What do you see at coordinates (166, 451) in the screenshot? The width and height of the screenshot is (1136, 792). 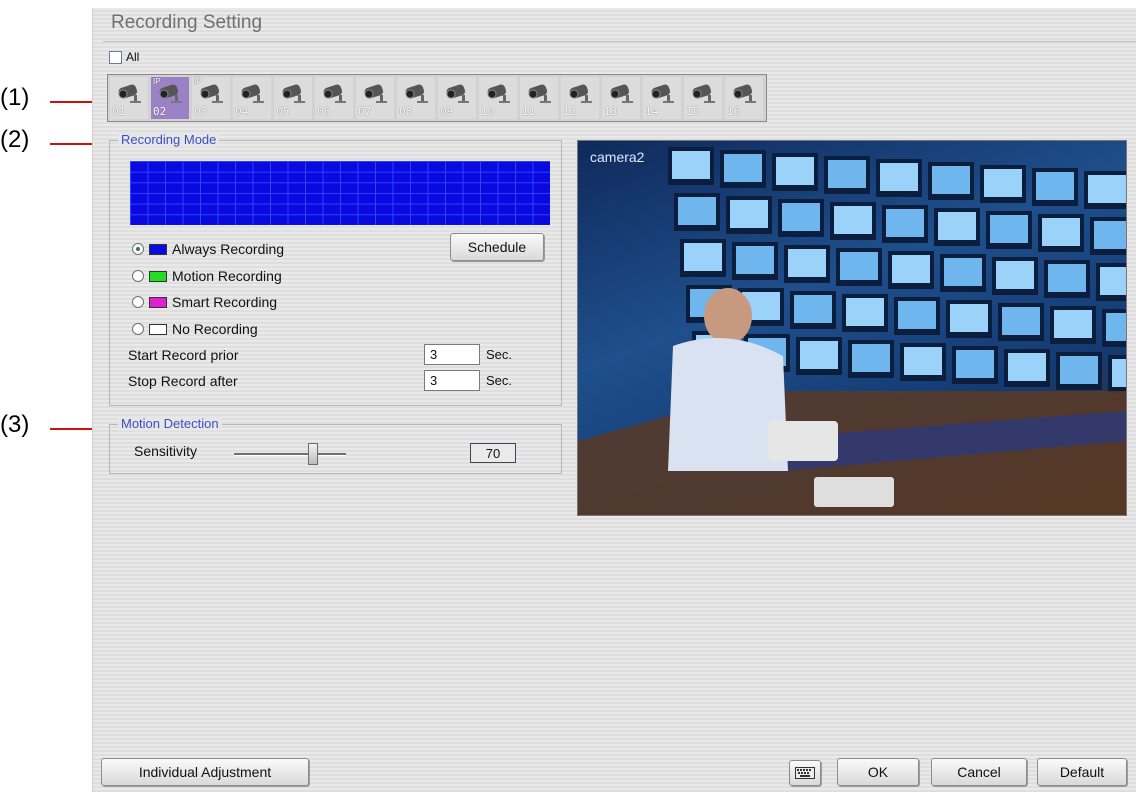 I see `sensitivity-label: Sensitivity` at bounding box center [166, 451].